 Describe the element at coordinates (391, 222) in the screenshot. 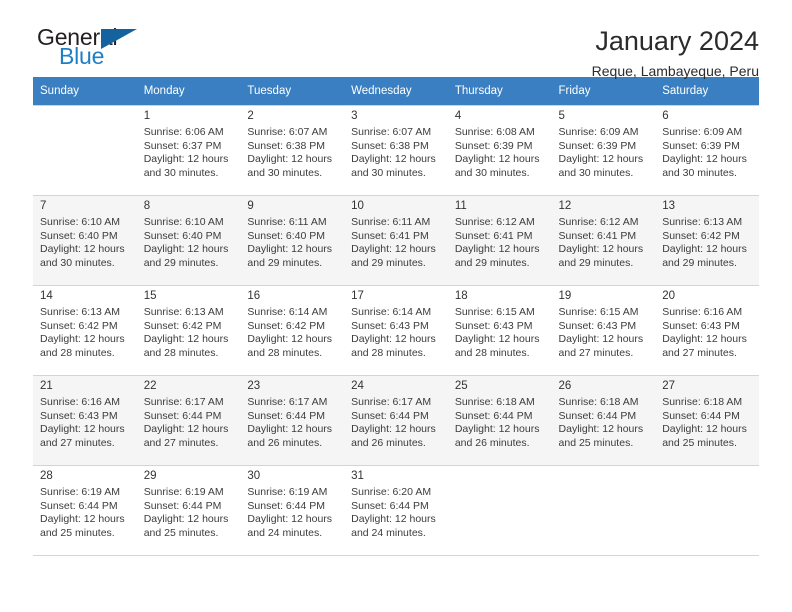

I see `sunrise-text: Sunrise: 6:11 AM` at that location.